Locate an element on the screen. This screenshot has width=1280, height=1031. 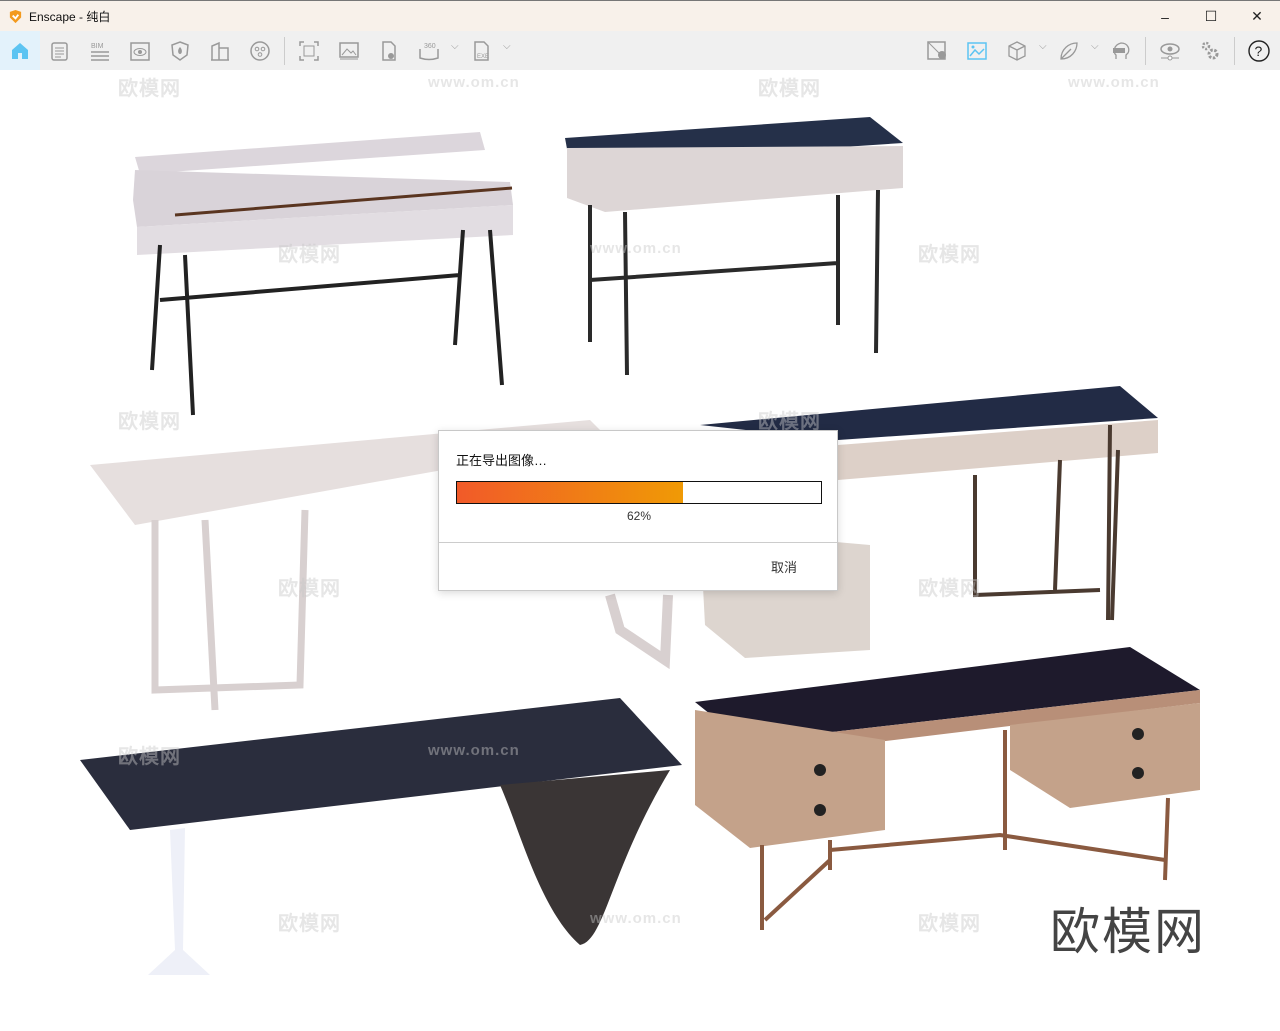
material-dropdown-chevron-icon: ⌵ is located at coordinates (1095, 46).